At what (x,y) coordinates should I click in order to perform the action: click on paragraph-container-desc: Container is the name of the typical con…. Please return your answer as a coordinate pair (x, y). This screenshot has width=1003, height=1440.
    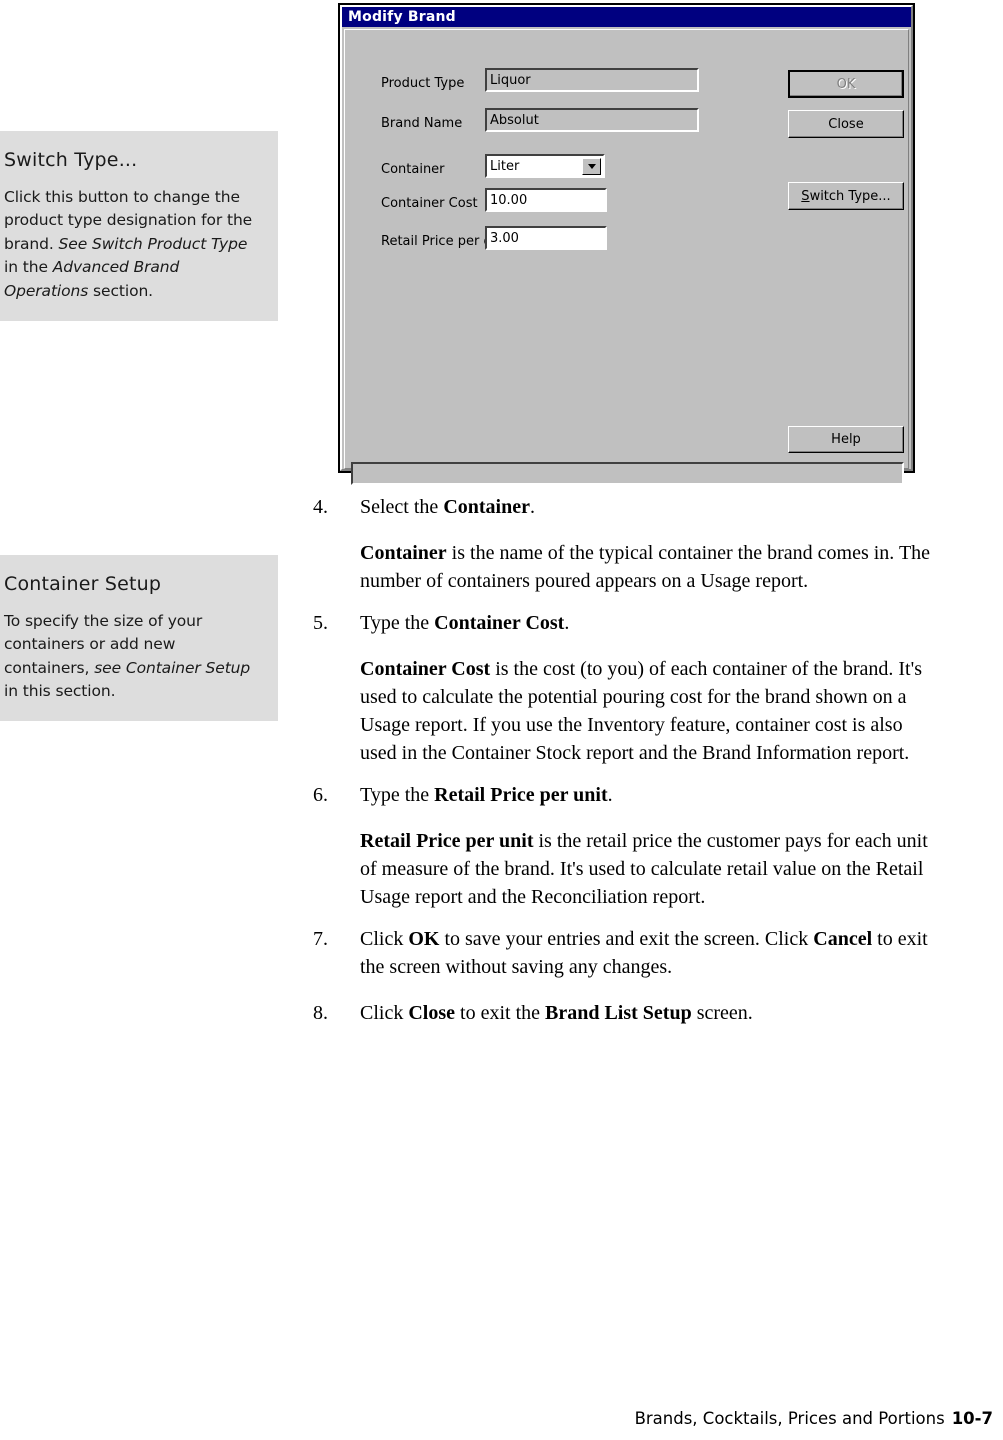
    Looking at the image, I should click on (645, 567).